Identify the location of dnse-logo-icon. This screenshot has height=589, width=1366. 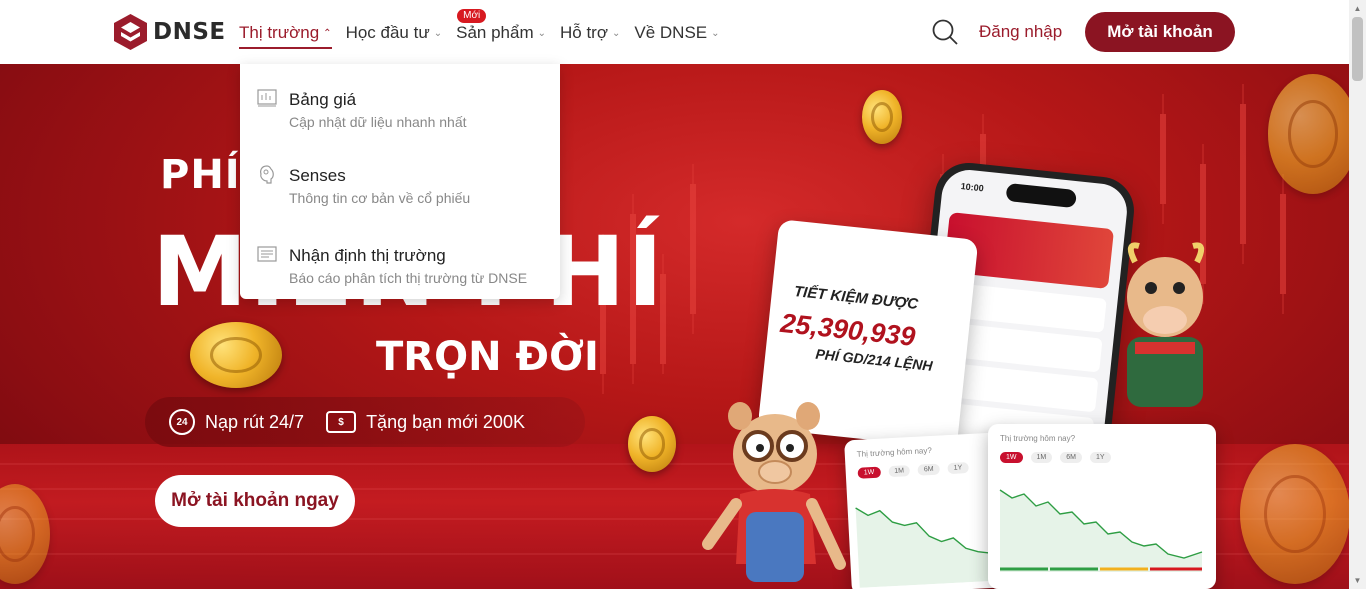
(130, 32).